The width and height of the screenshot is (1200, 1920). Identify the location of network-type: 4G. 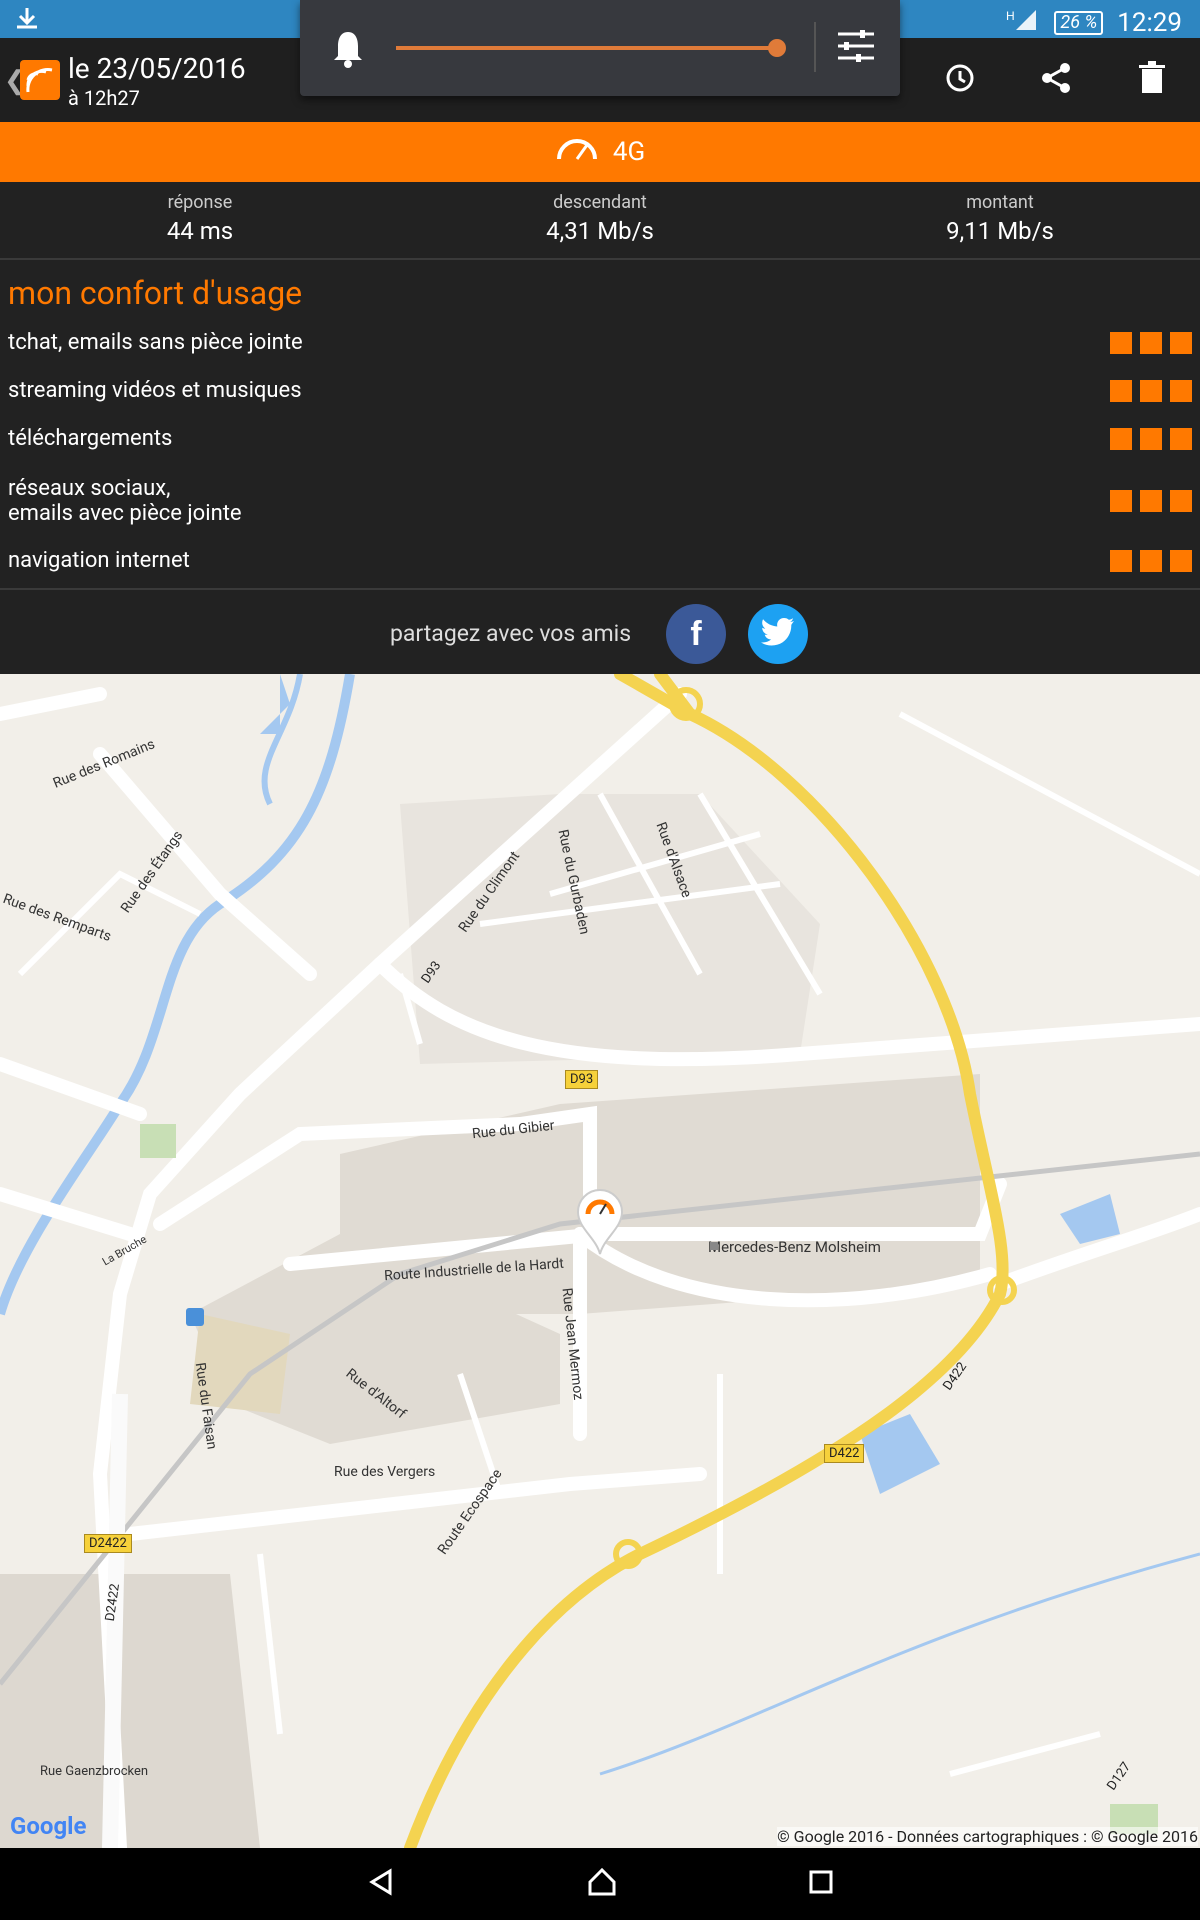
(629, 152).